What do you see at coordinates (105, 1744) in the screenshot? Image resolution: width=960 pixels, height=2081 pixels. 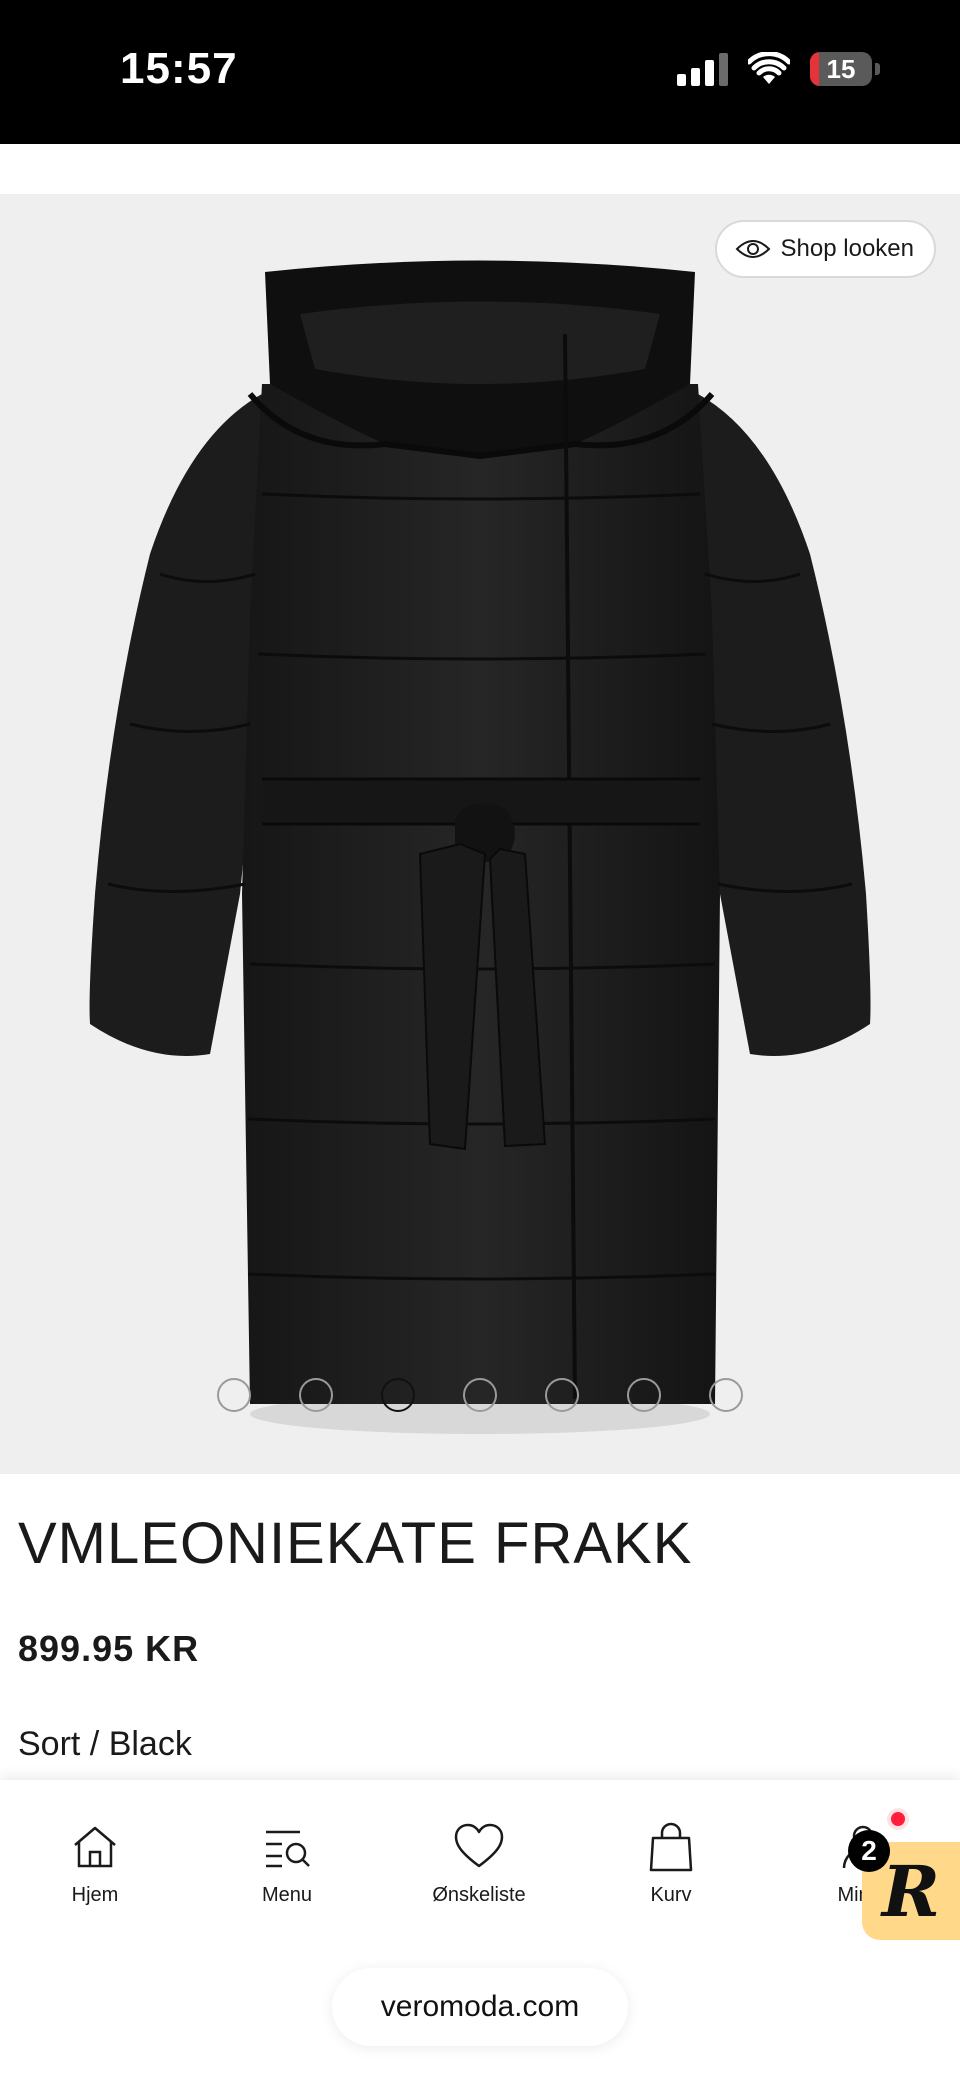 I see `product-color: Sort / Black` at bounding box center [105, 1744].